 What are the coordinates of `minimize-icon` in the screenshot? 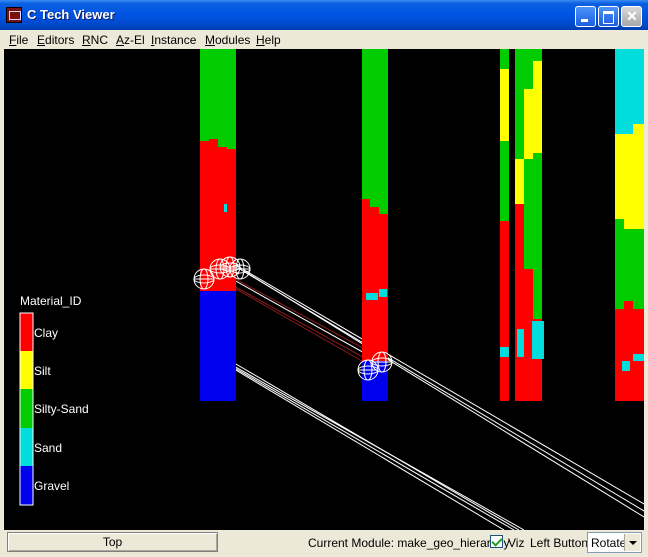 It's located at (584, 20).